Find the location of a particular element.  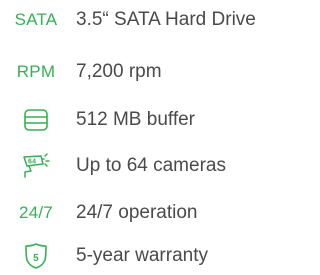

feature-text-buffer: 512 MB buffer is located at coordinates (136, 119).